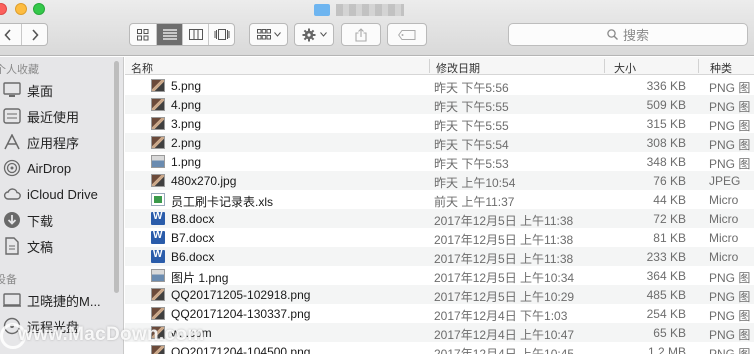 Image resolution: width=754 pixels, height=354 pixels. Describe the element at coordinates (725, 181) in the screenshot. I see `file-kind: JPEG` at that location.